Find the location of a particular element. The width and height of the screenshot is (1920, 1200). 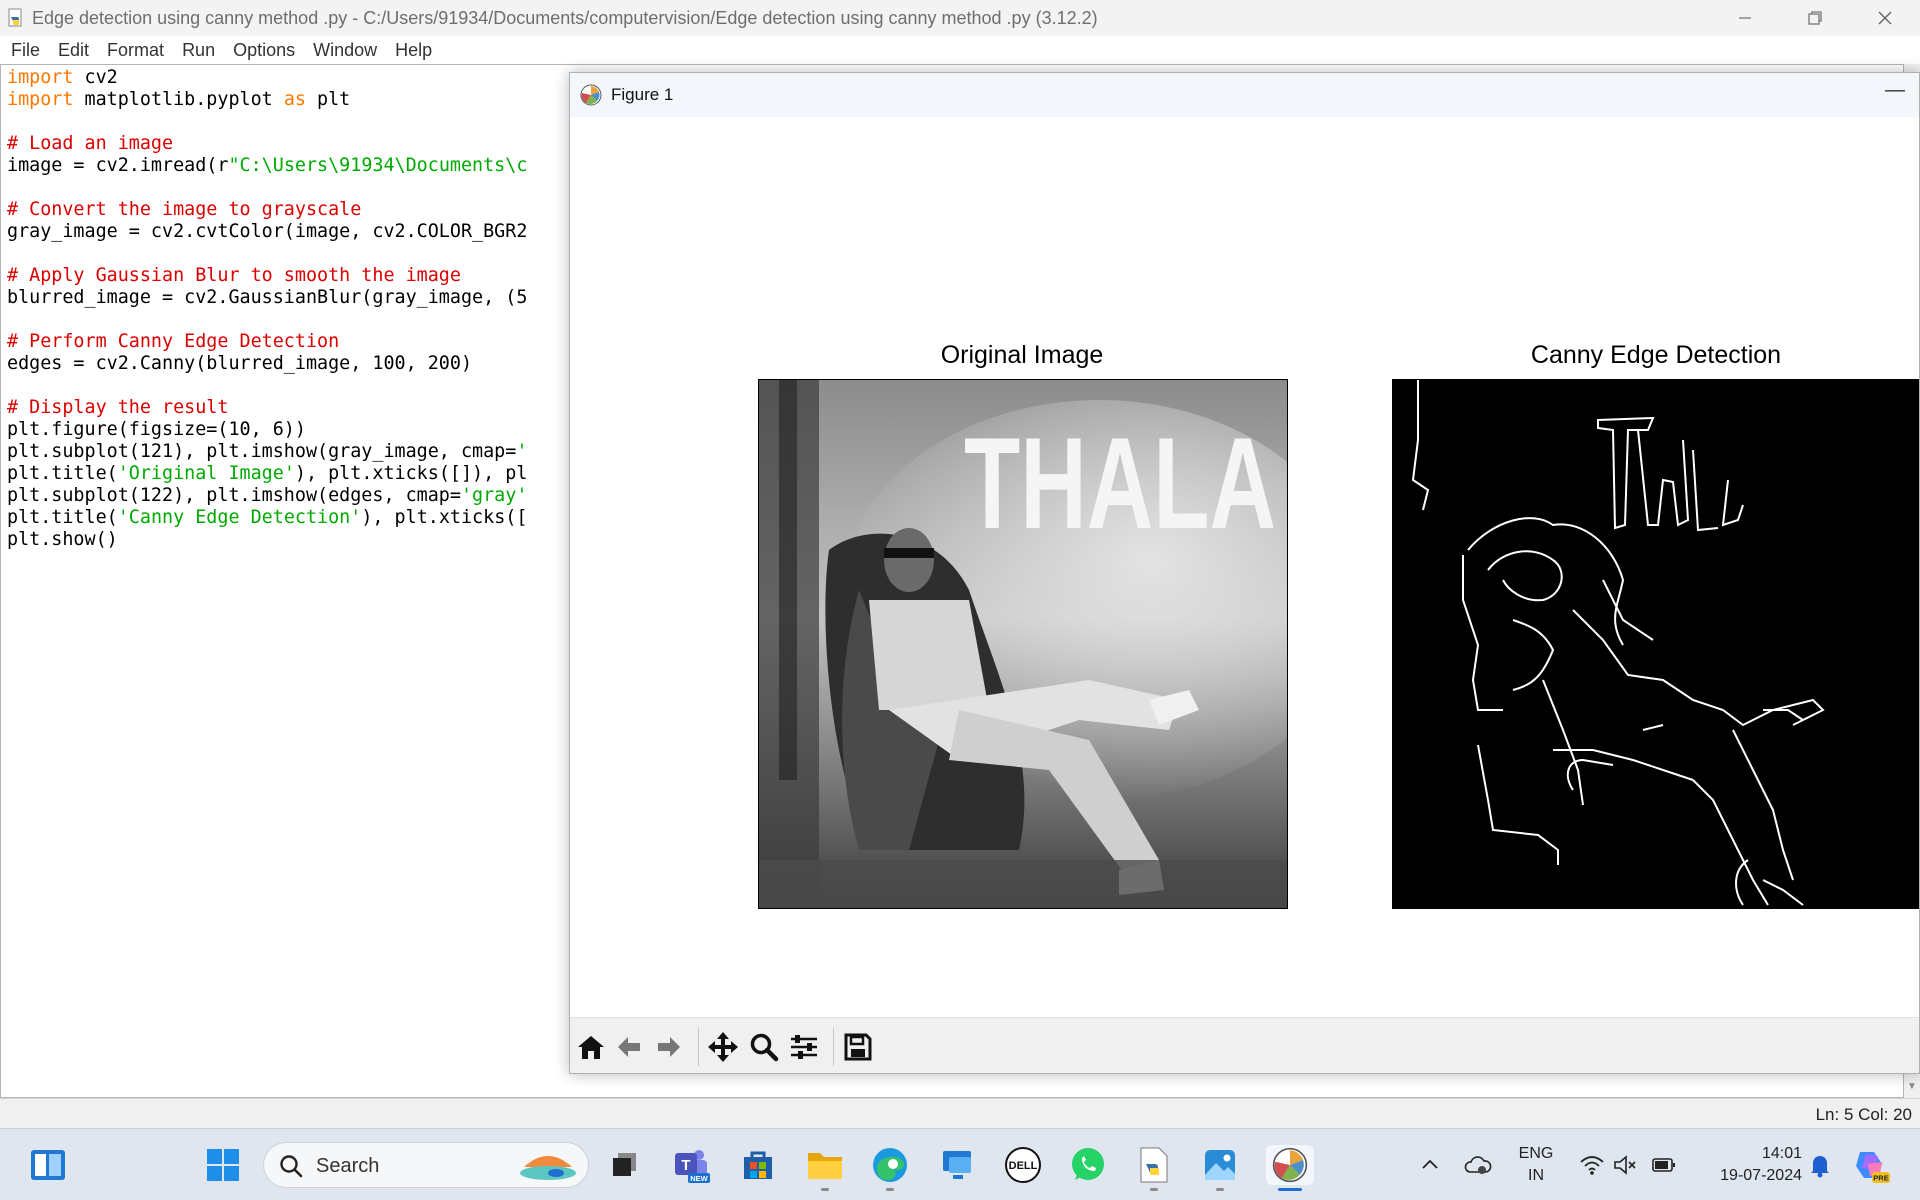

figure-toolbar is located at coordinates (1244, 1045).